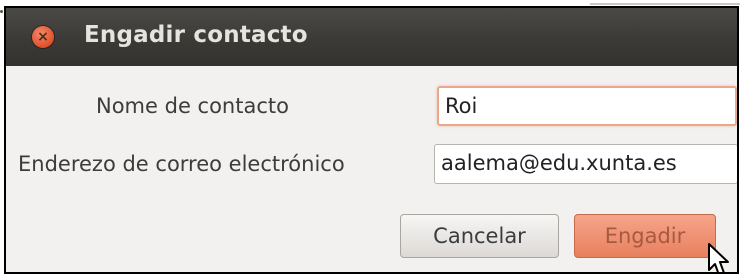  I want to click on email-address-input: aalema@edu.xunta.es, so click(585, 164).